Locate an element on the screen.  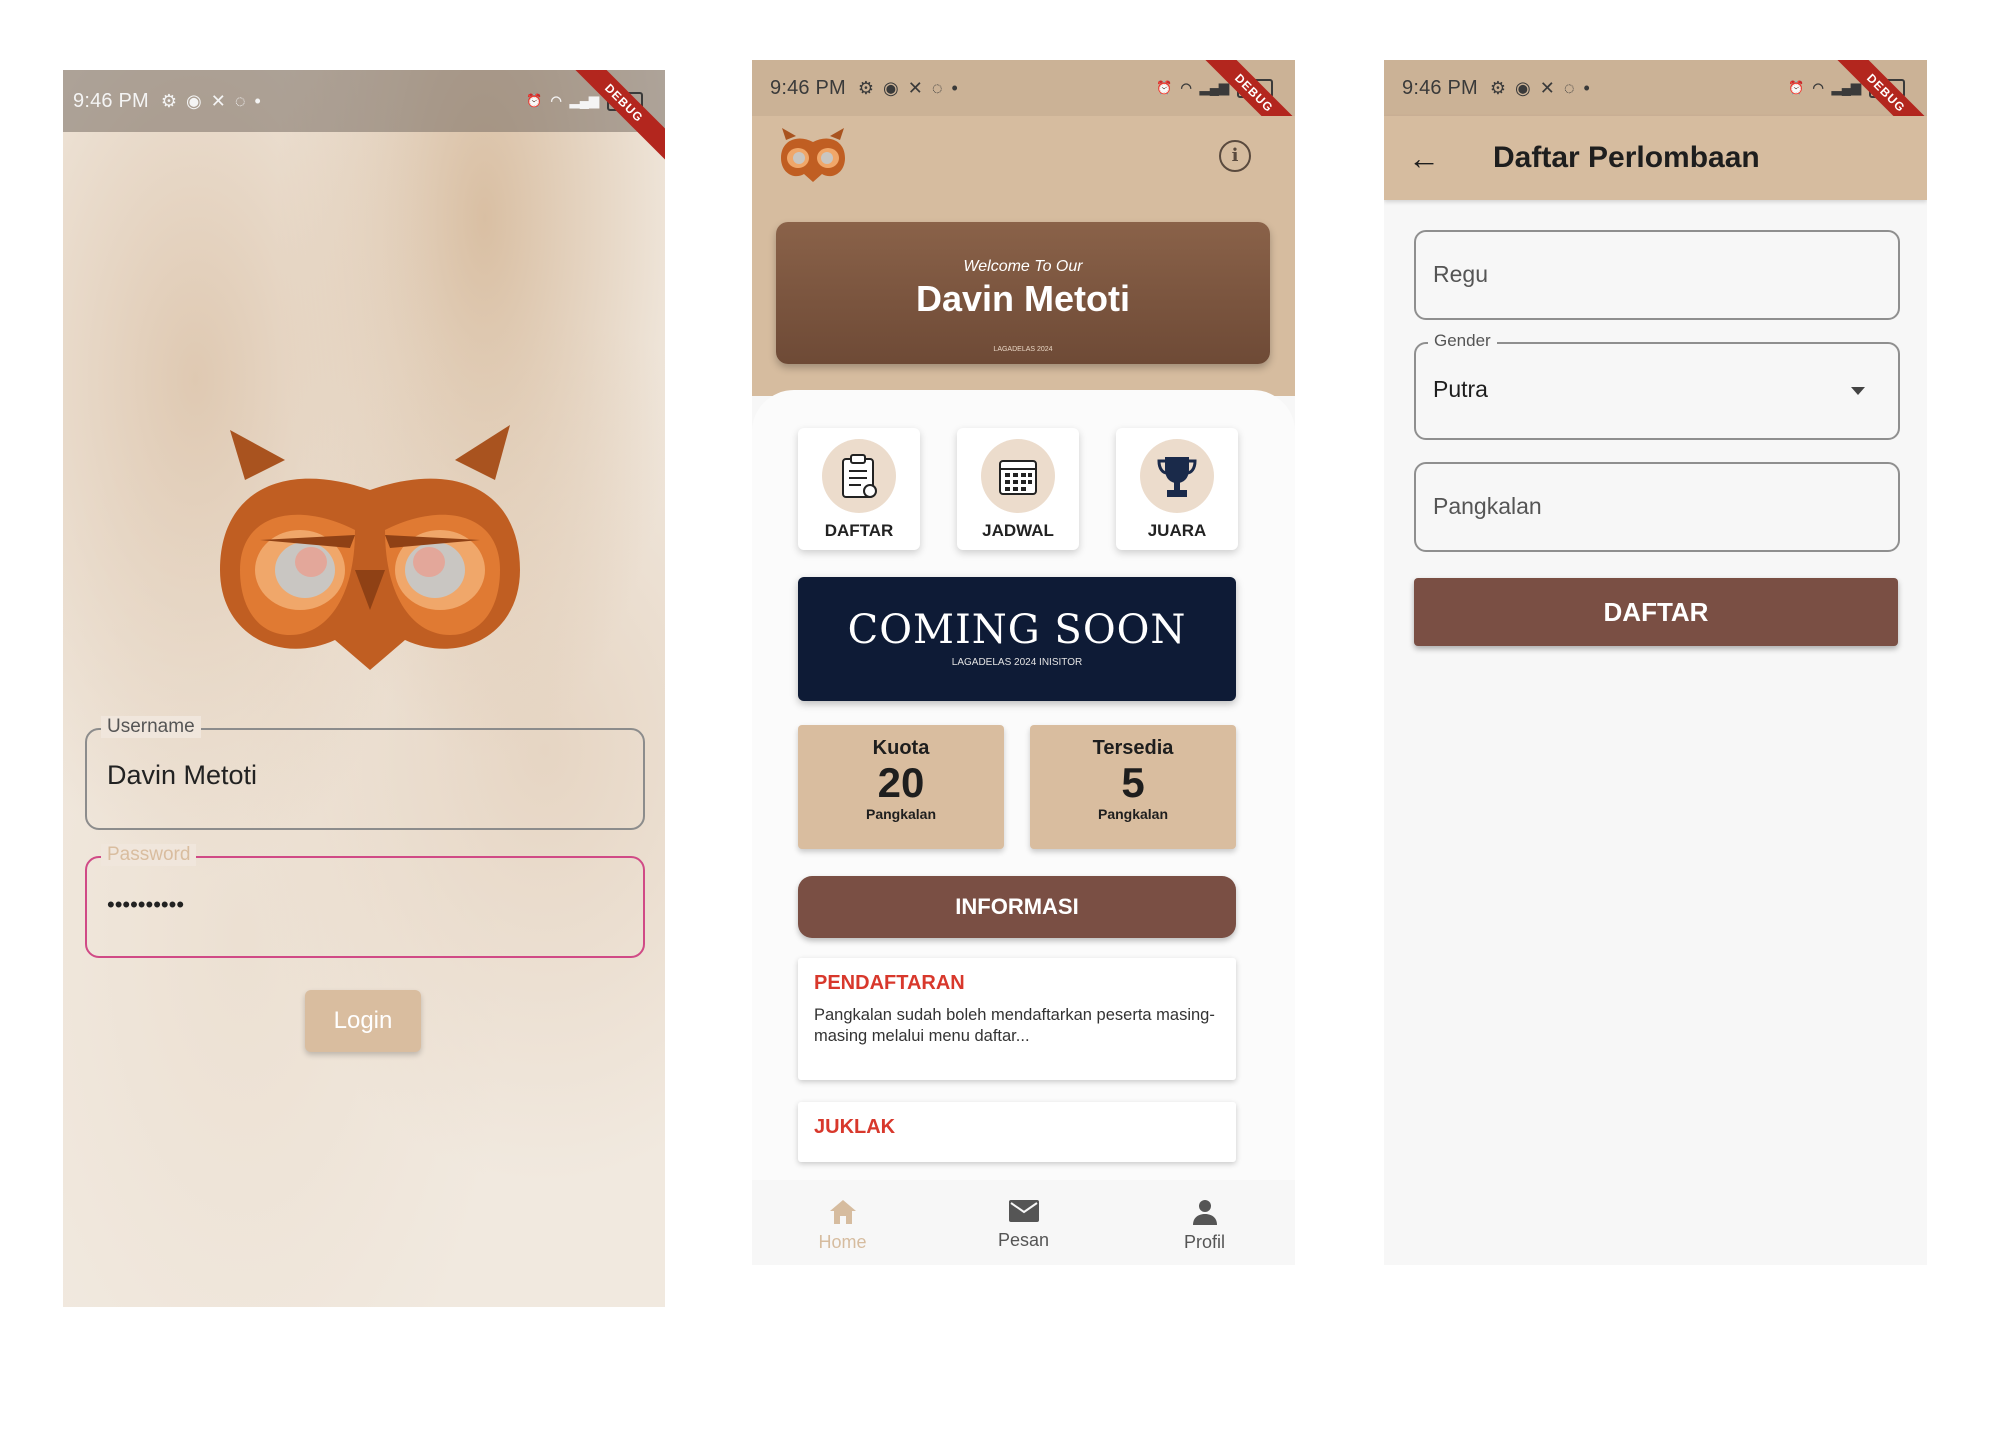
news-title: PENDAFTARAN is located at coordinates (889, 983).